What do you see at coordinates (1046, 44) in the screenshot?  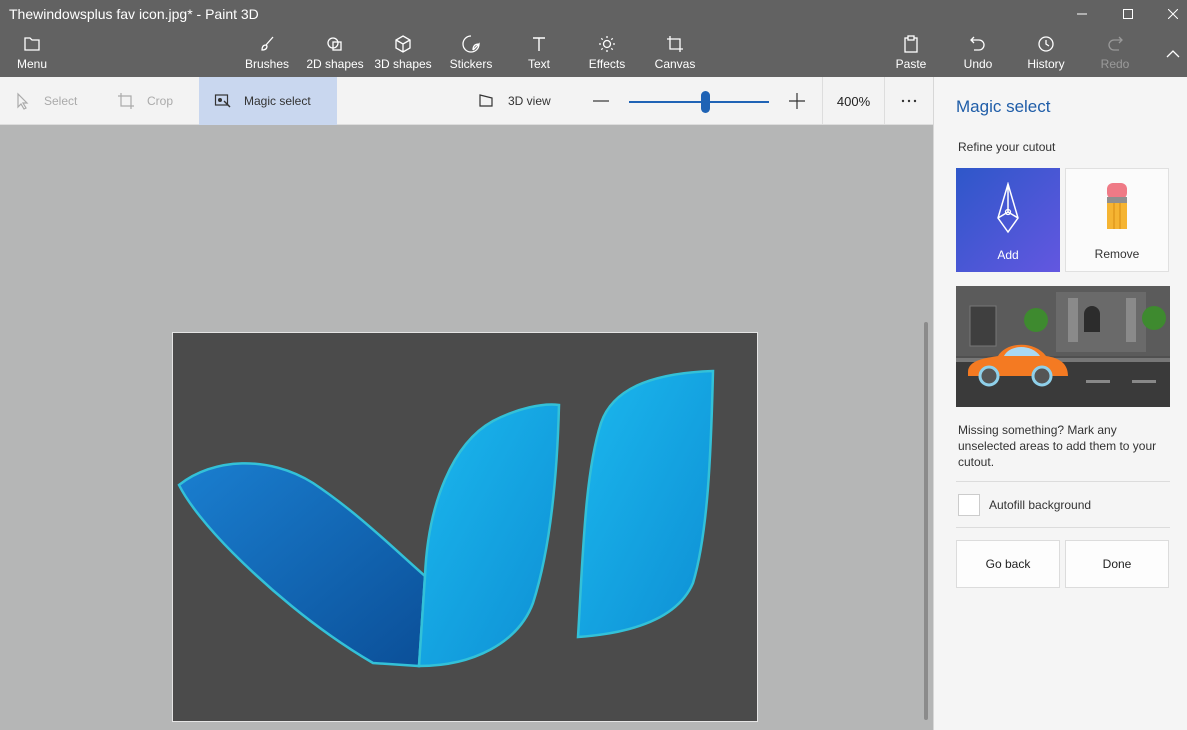 I see `history-icon` at bounding box center [1046, 44].